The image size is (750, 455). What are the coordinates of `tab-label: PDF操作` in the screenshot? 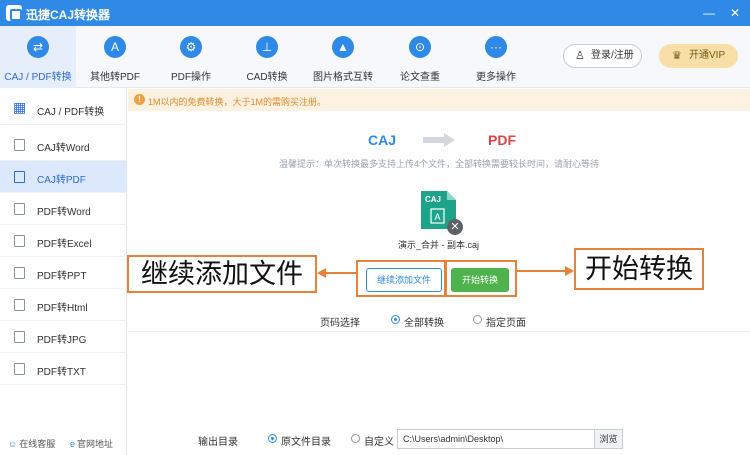 It's located at (191, 77).